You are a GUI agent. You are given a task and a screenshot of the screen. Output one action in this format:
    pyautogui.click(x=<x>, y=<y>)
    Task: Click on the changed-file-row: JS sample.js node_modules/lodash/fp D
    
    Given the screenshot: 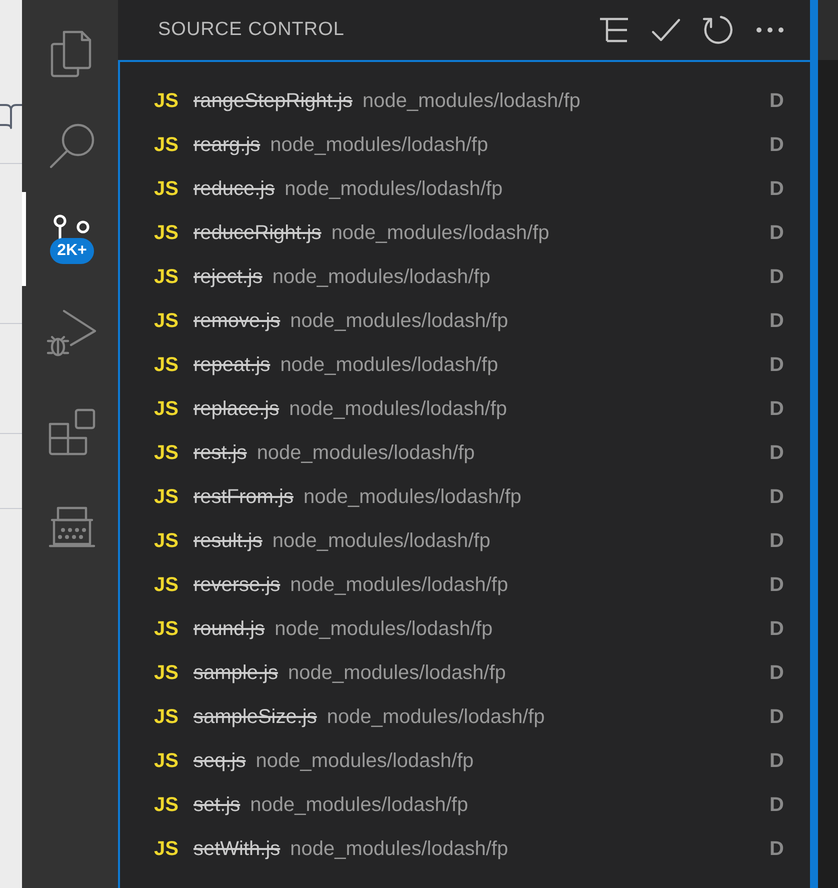 What is the action you would take?
    pyautogui.click(x=465, y=673)
    